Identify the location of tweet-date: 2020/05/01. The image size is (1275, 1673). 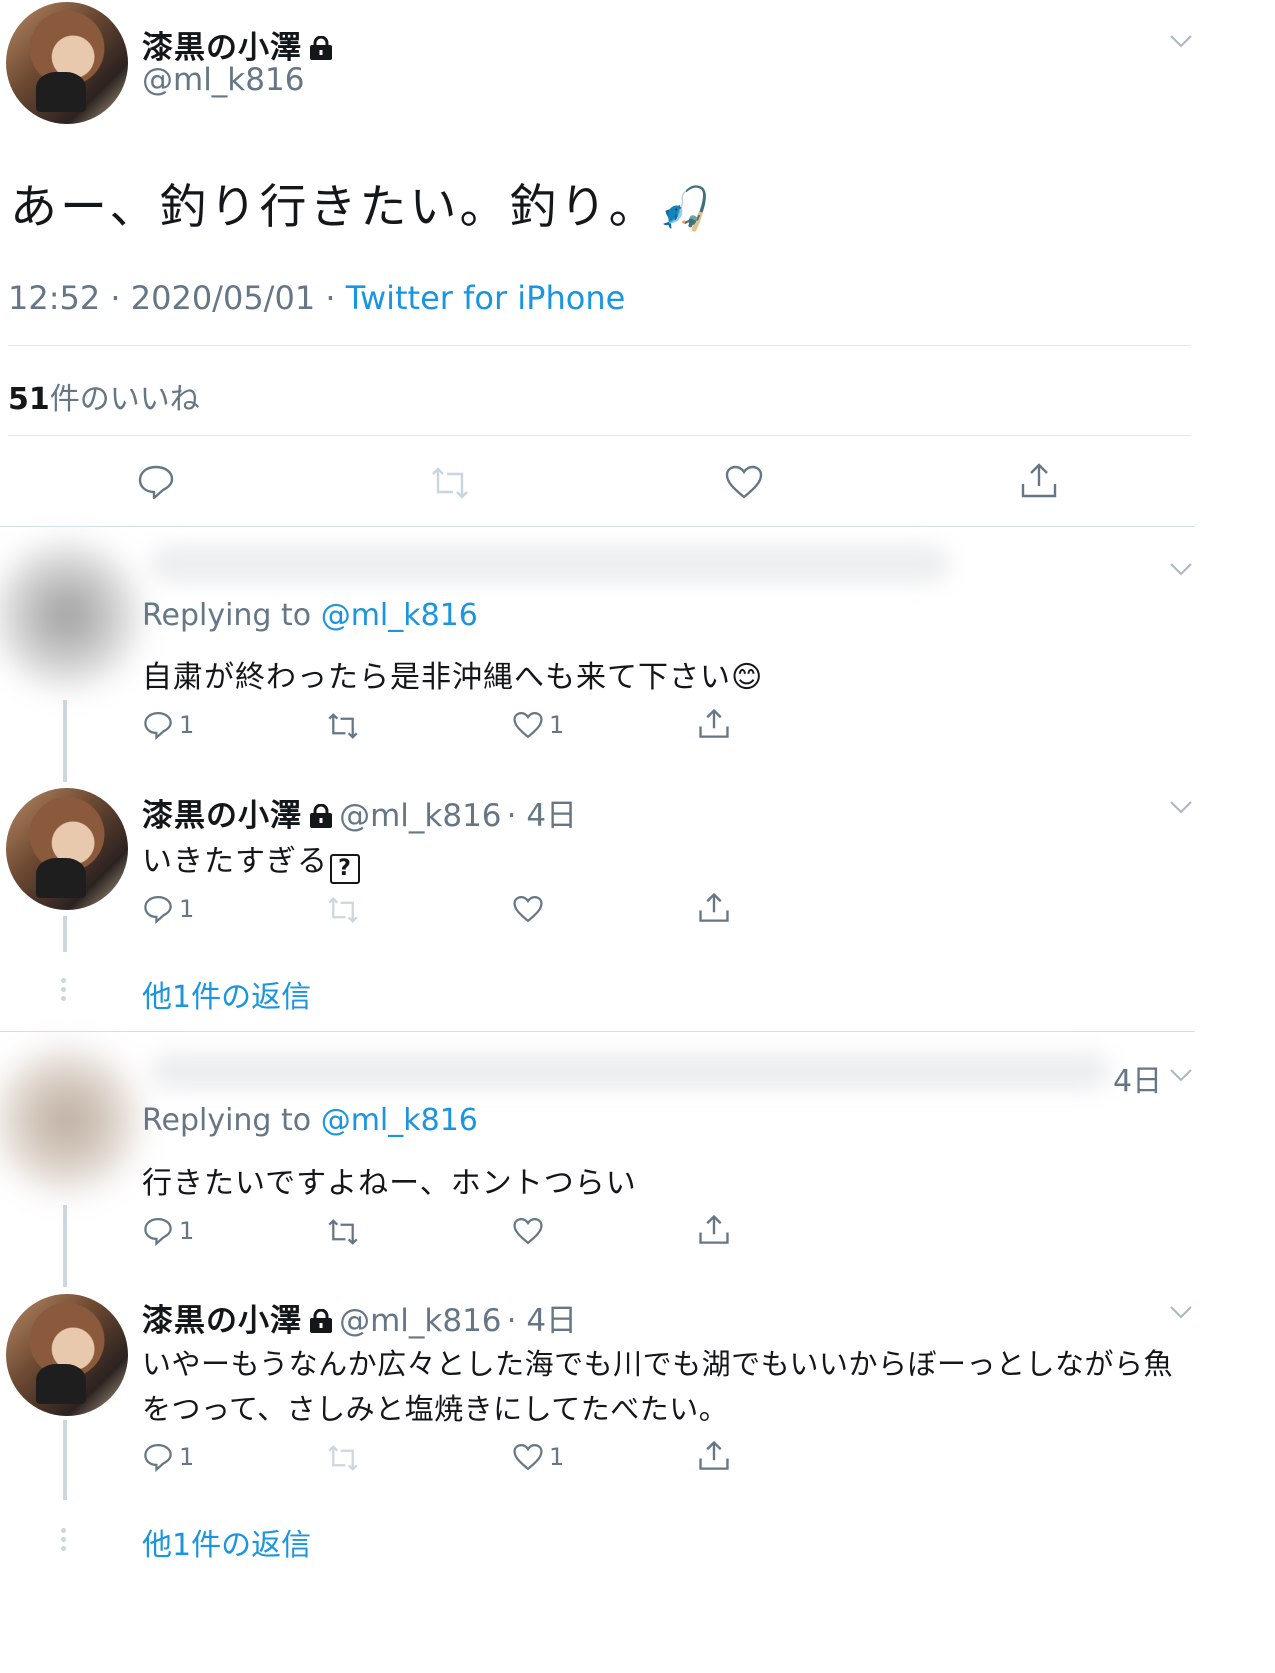
(223, 298).